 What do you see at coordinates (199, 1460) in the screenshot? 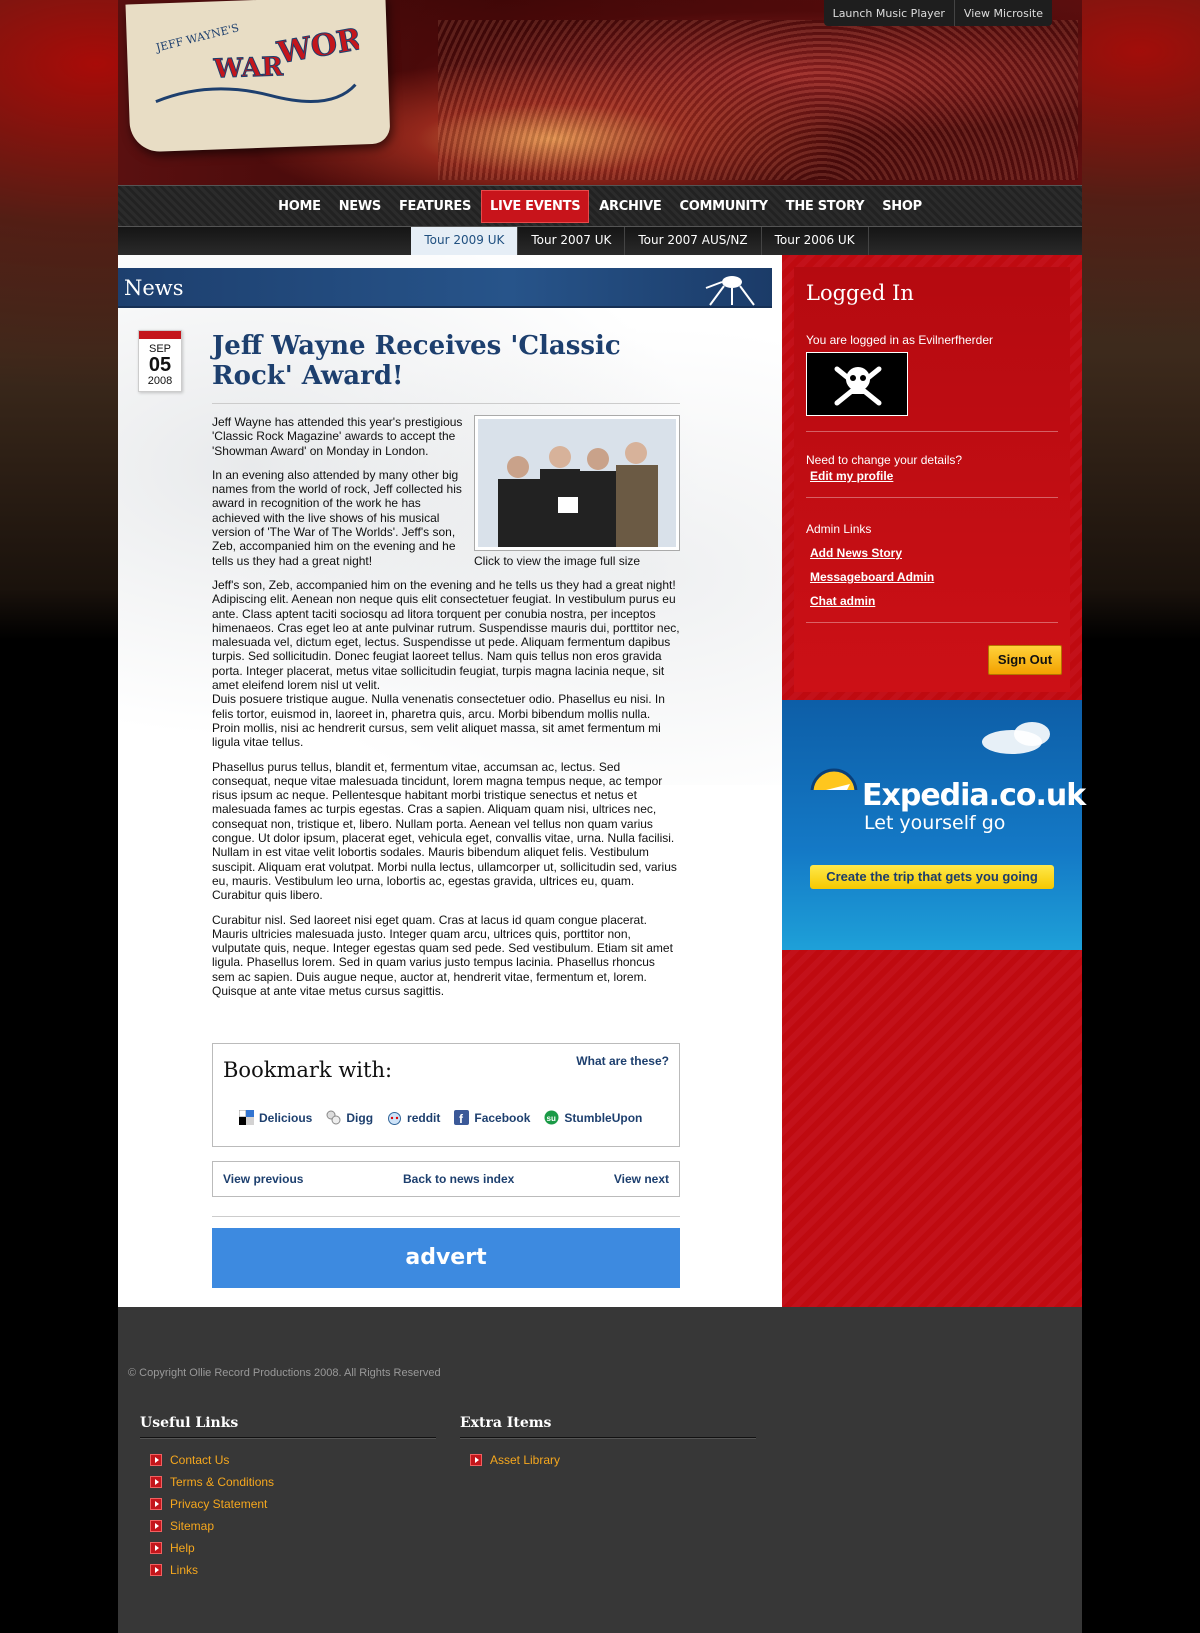
I see `contact-us-link: Contact Us` at bounding box center [199, 1460].